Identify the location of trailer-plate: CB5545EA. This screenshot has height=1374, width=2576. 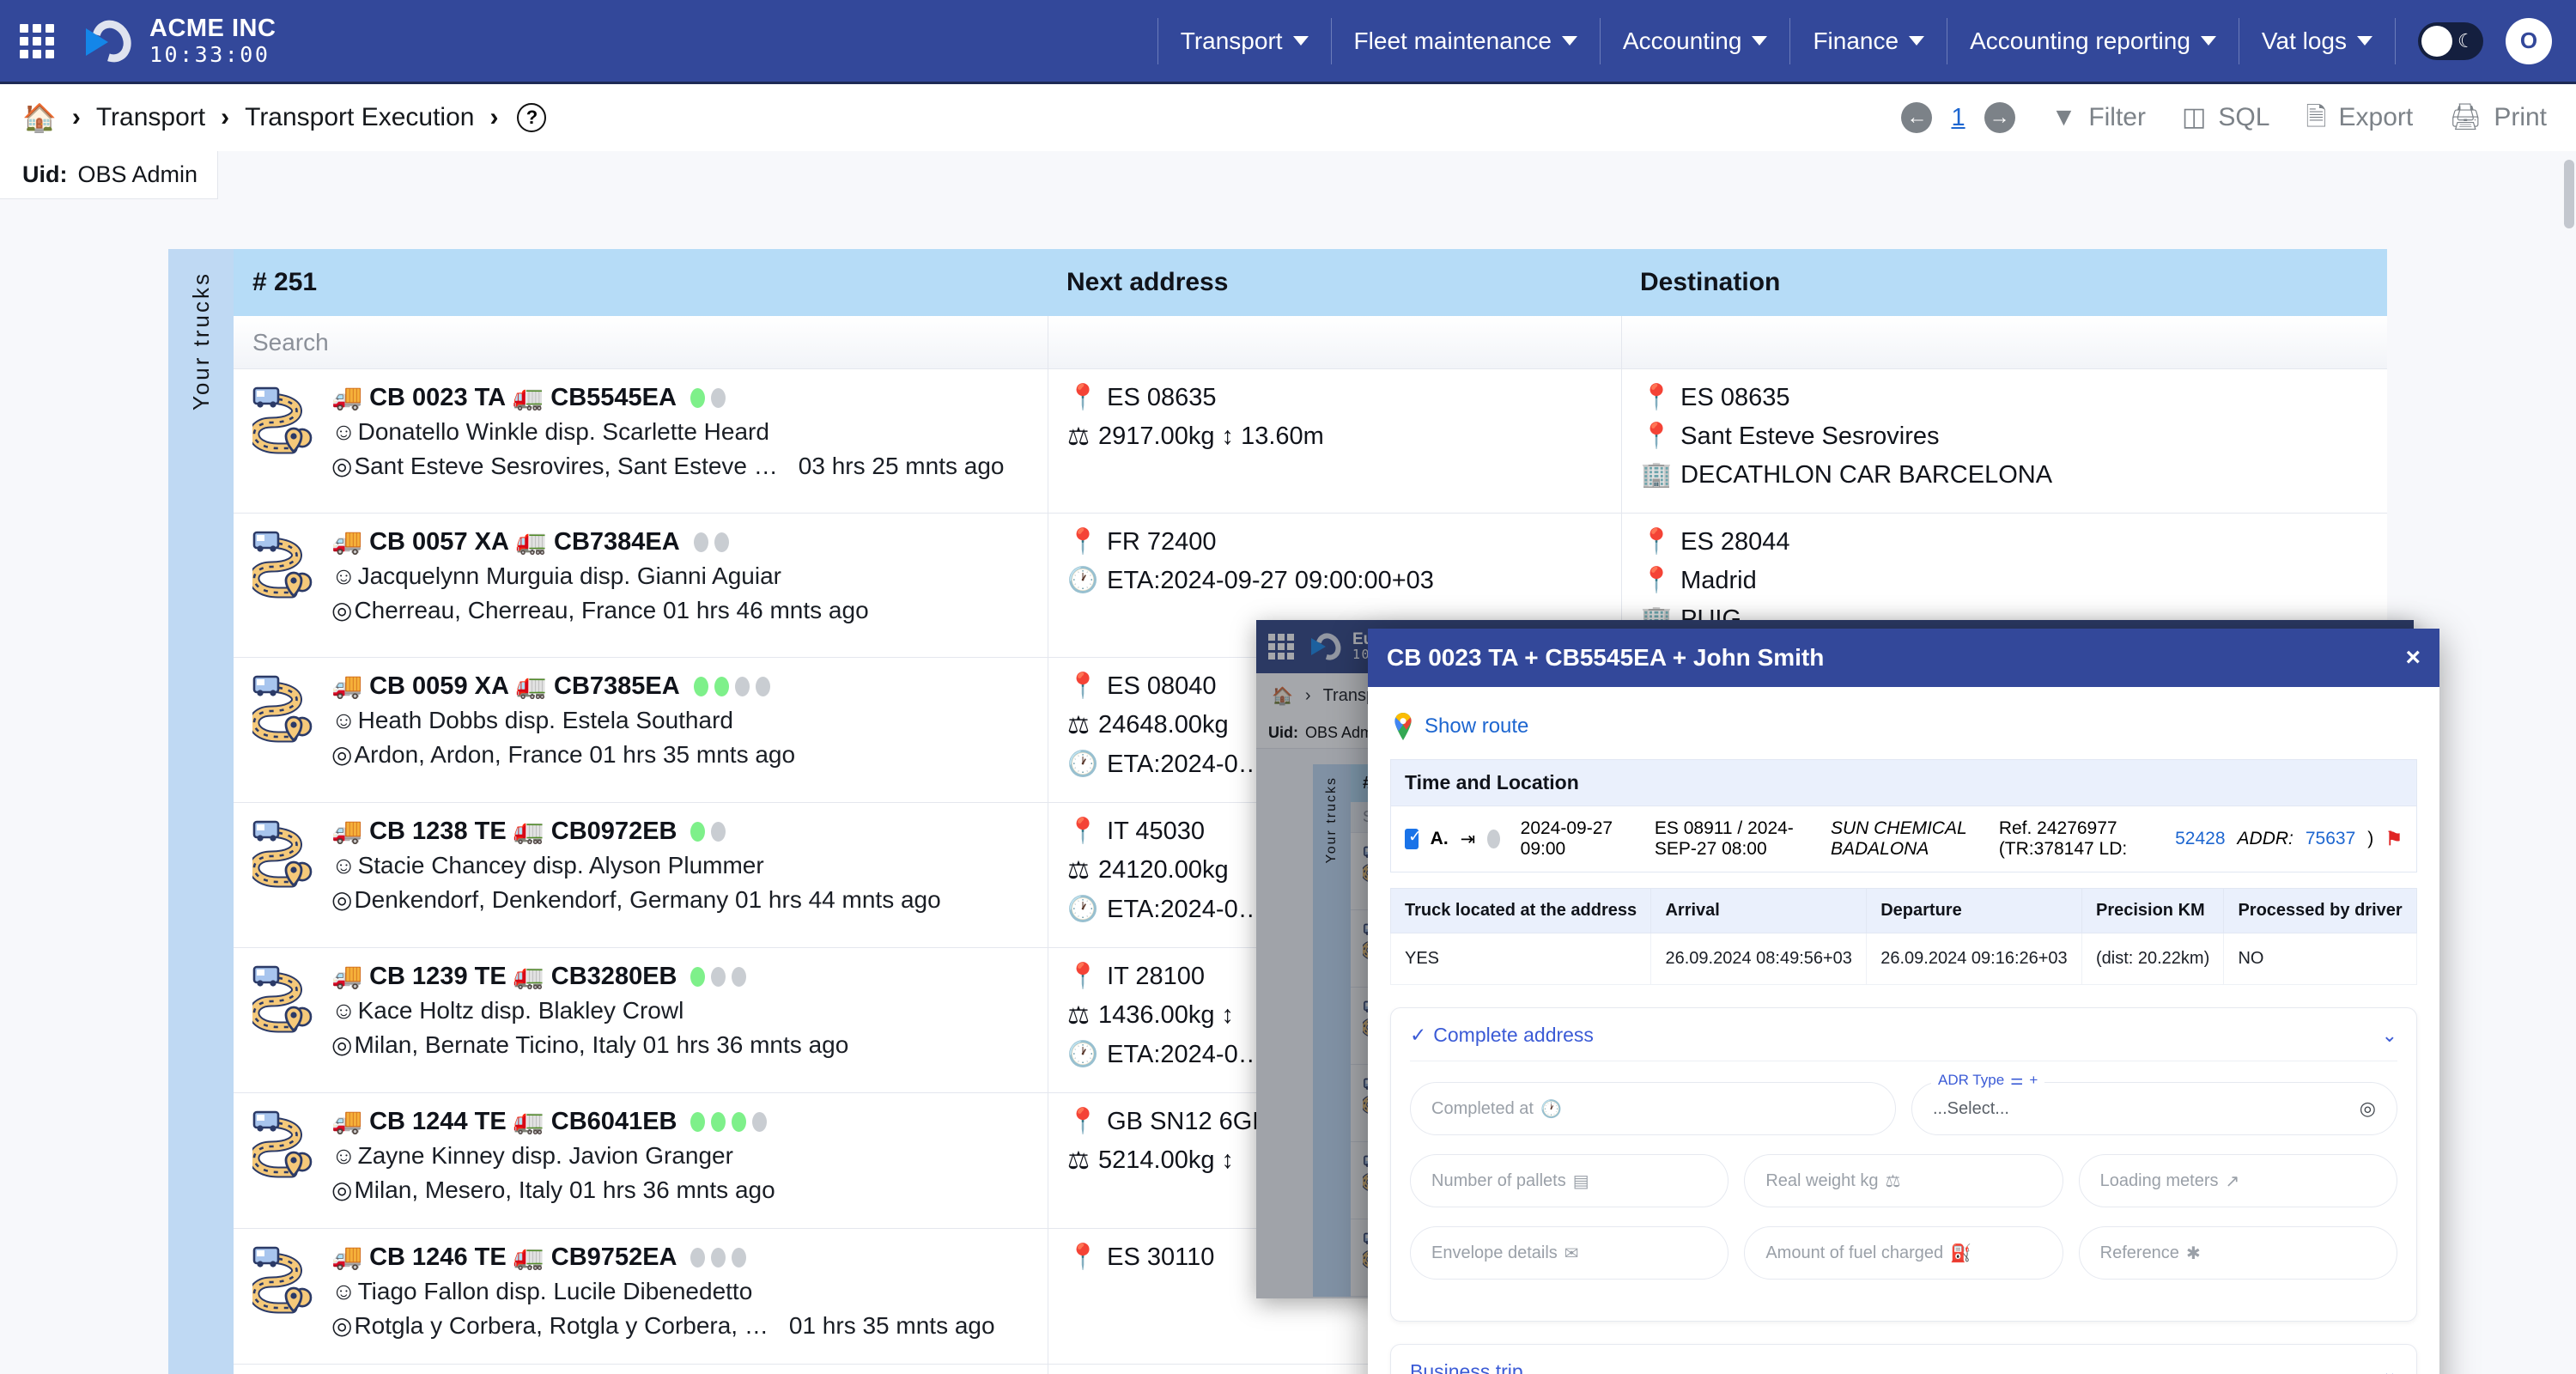
(614, 397).